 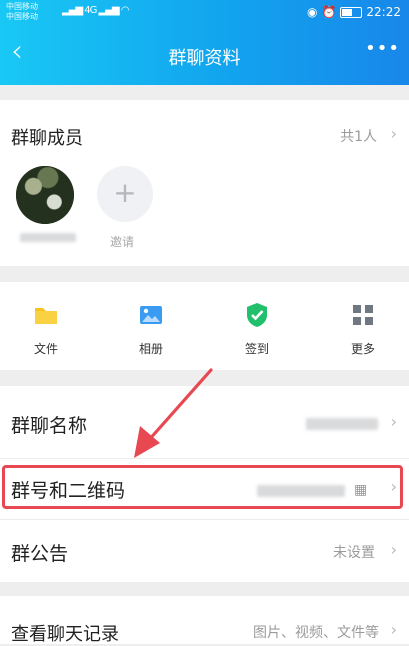 What do you see at coordinates (173, 413) in the screenshot?
I see `annotation-arrow` at bounding box center [173, 413].